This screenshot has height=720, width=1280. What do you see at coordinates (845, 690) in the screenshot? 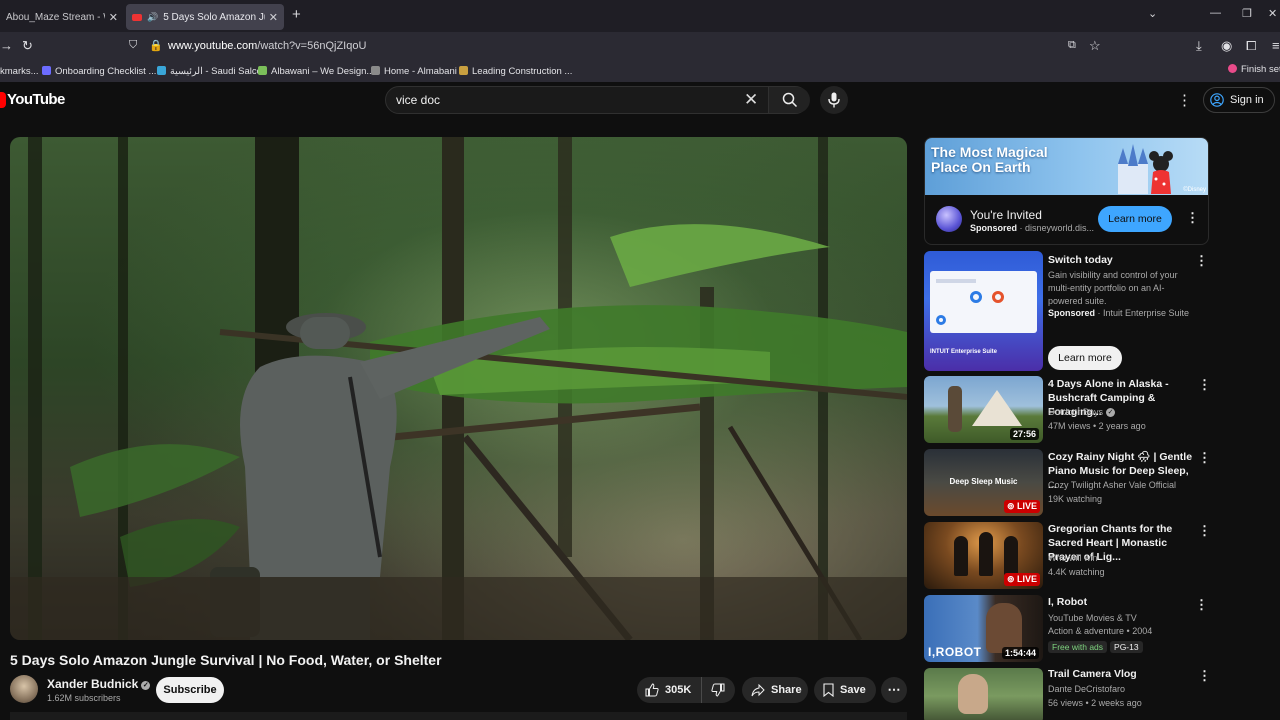
I see `save-button: Save` at bounding box center [845, 690].